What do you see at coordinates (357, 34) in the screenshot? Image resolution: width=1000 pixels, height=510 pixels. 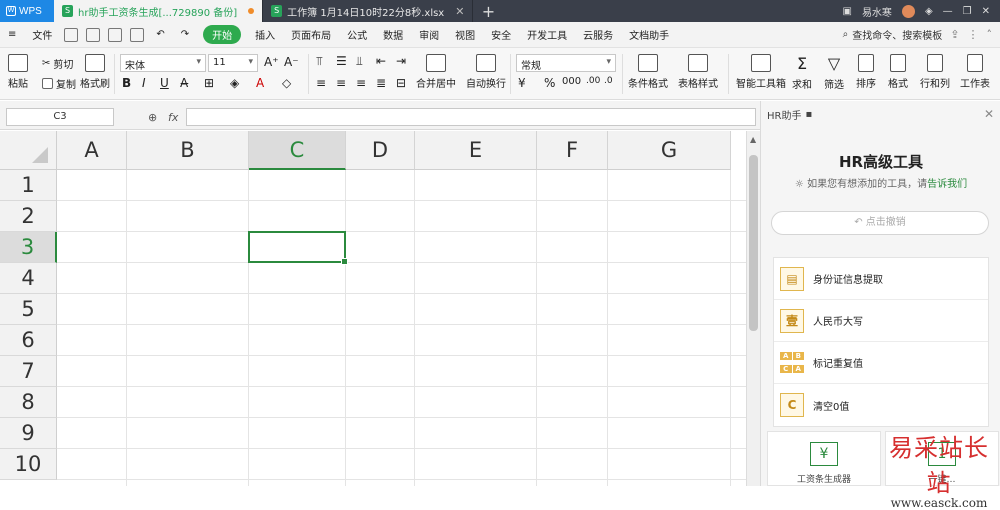 I see `menu-formula: 公式` at bounding box center [357, 34].